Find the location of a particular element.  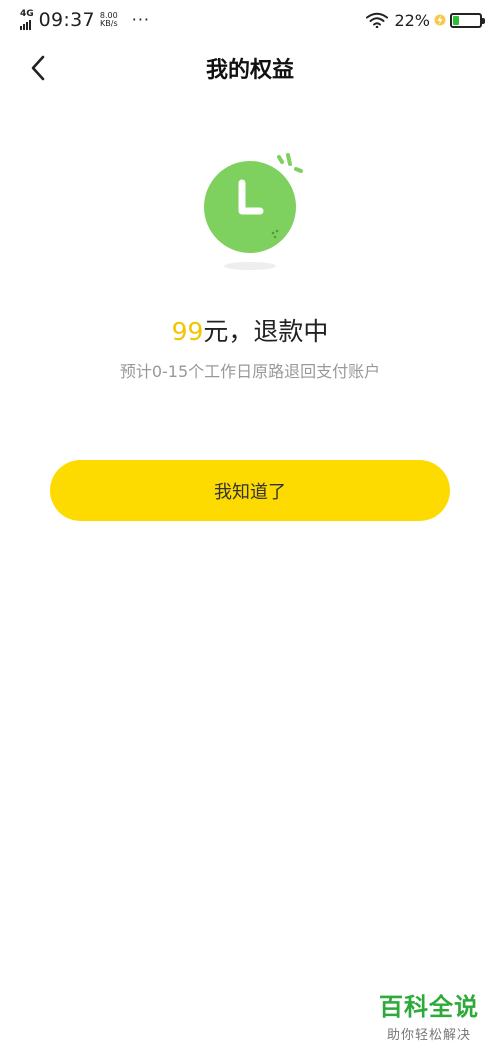

network-speed: 8.00 KB/s is located at coordinates (109, 20).